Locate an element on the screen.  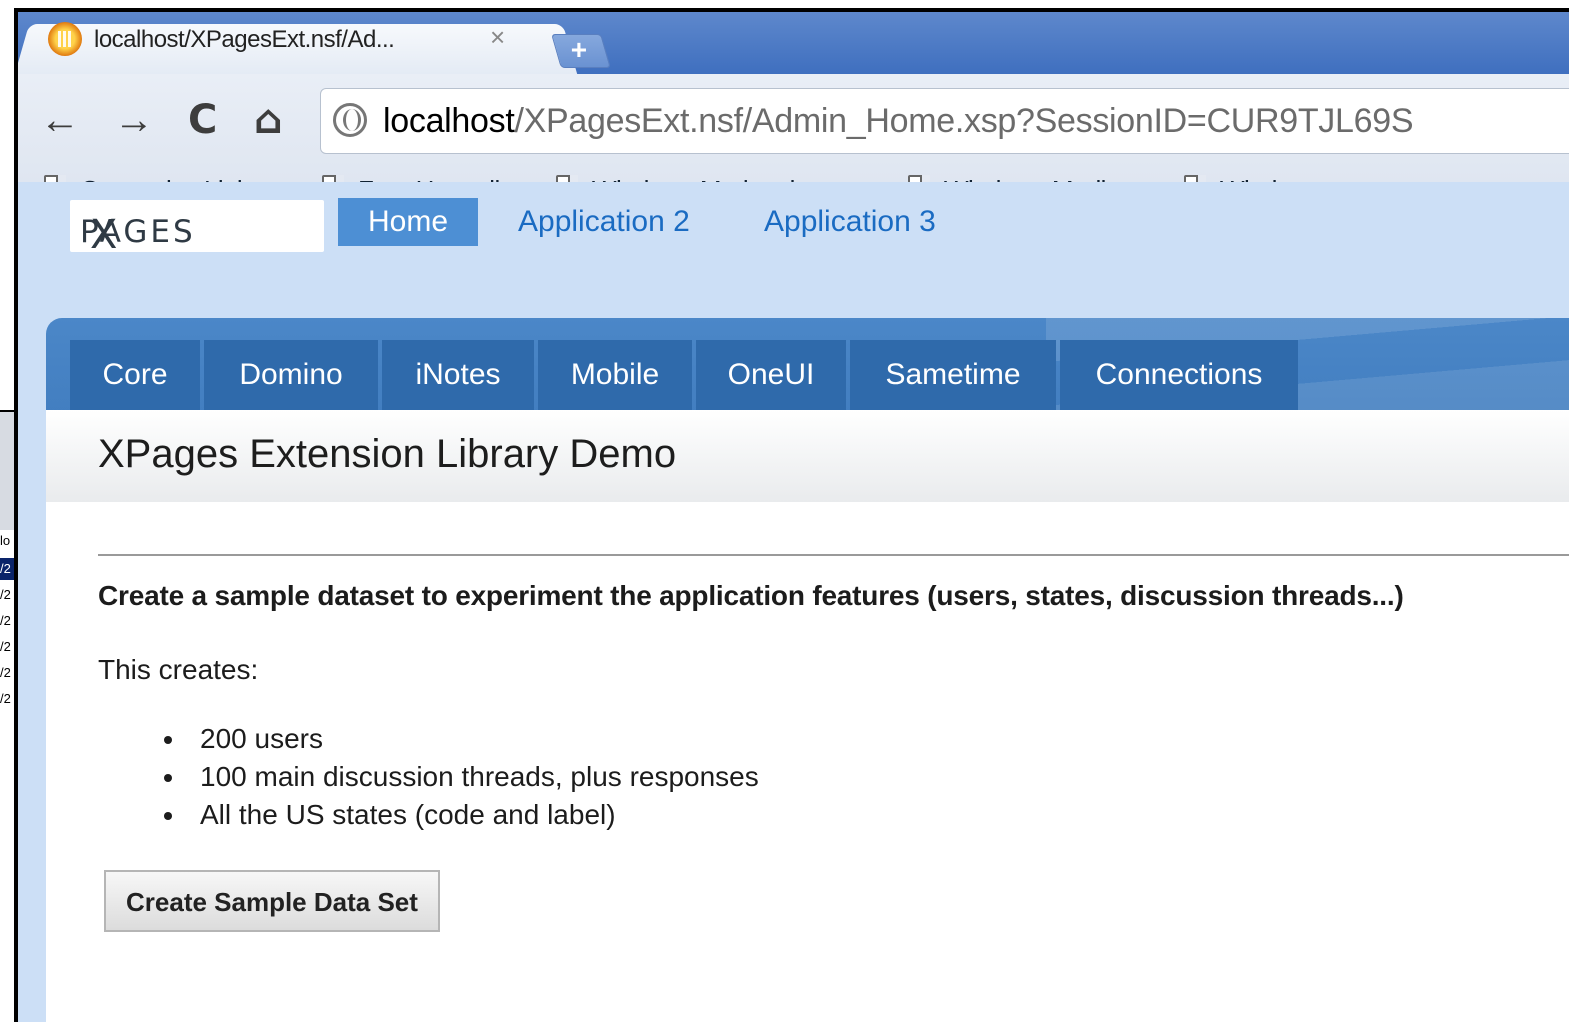
tab-domino: Domino is located at coordinates (291, 375).